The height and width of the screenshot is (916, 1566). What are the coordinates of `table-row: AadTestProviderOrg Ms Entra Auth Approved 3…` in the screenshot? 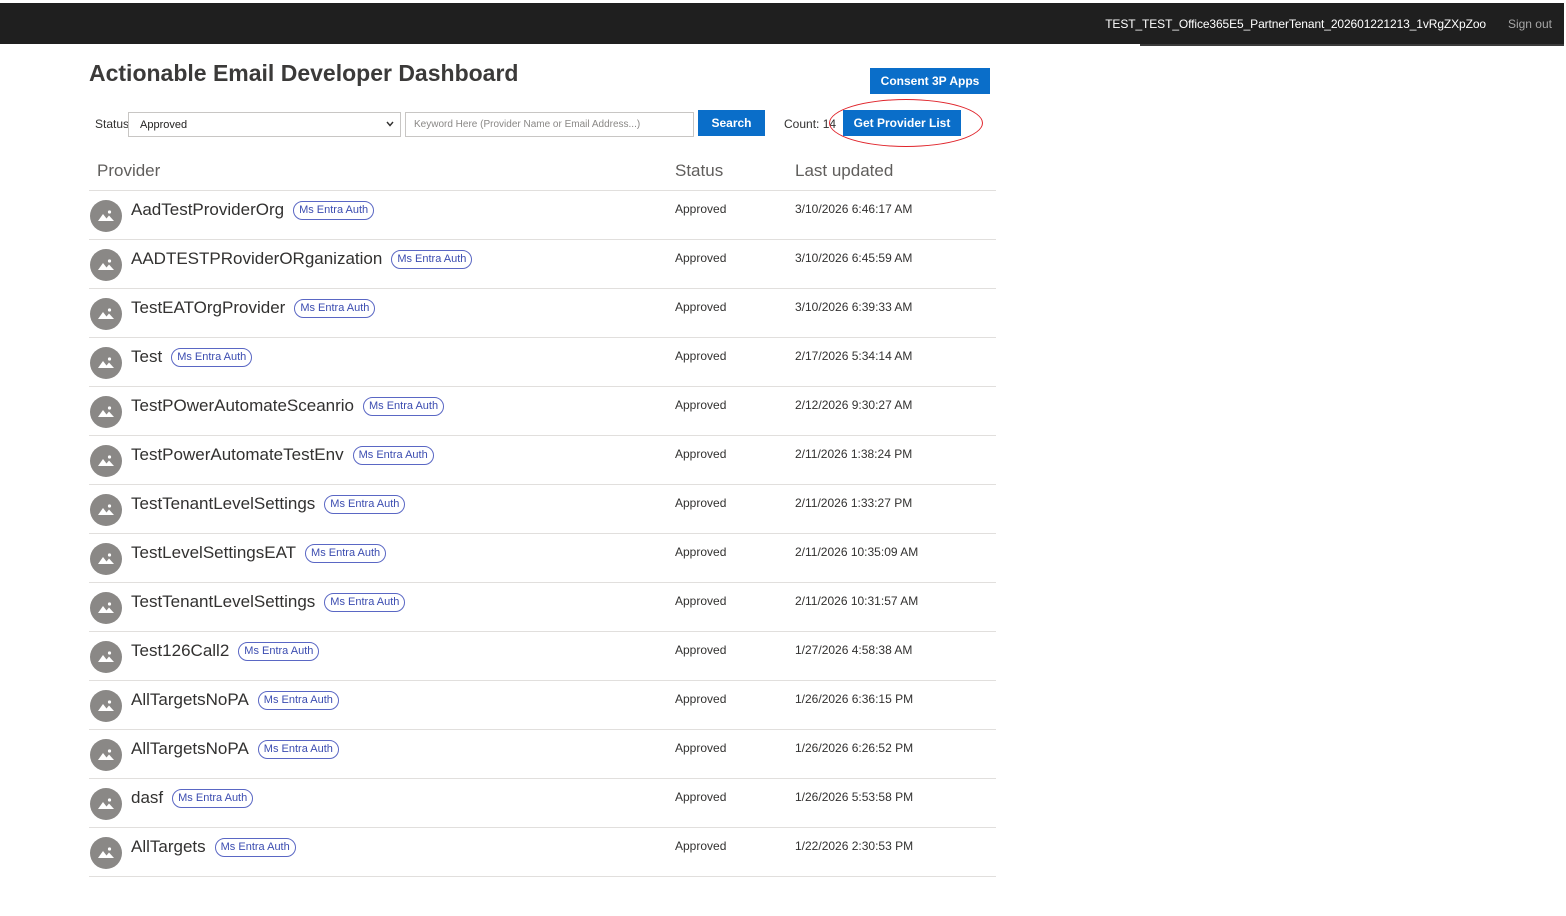 It's located at (542, 215).